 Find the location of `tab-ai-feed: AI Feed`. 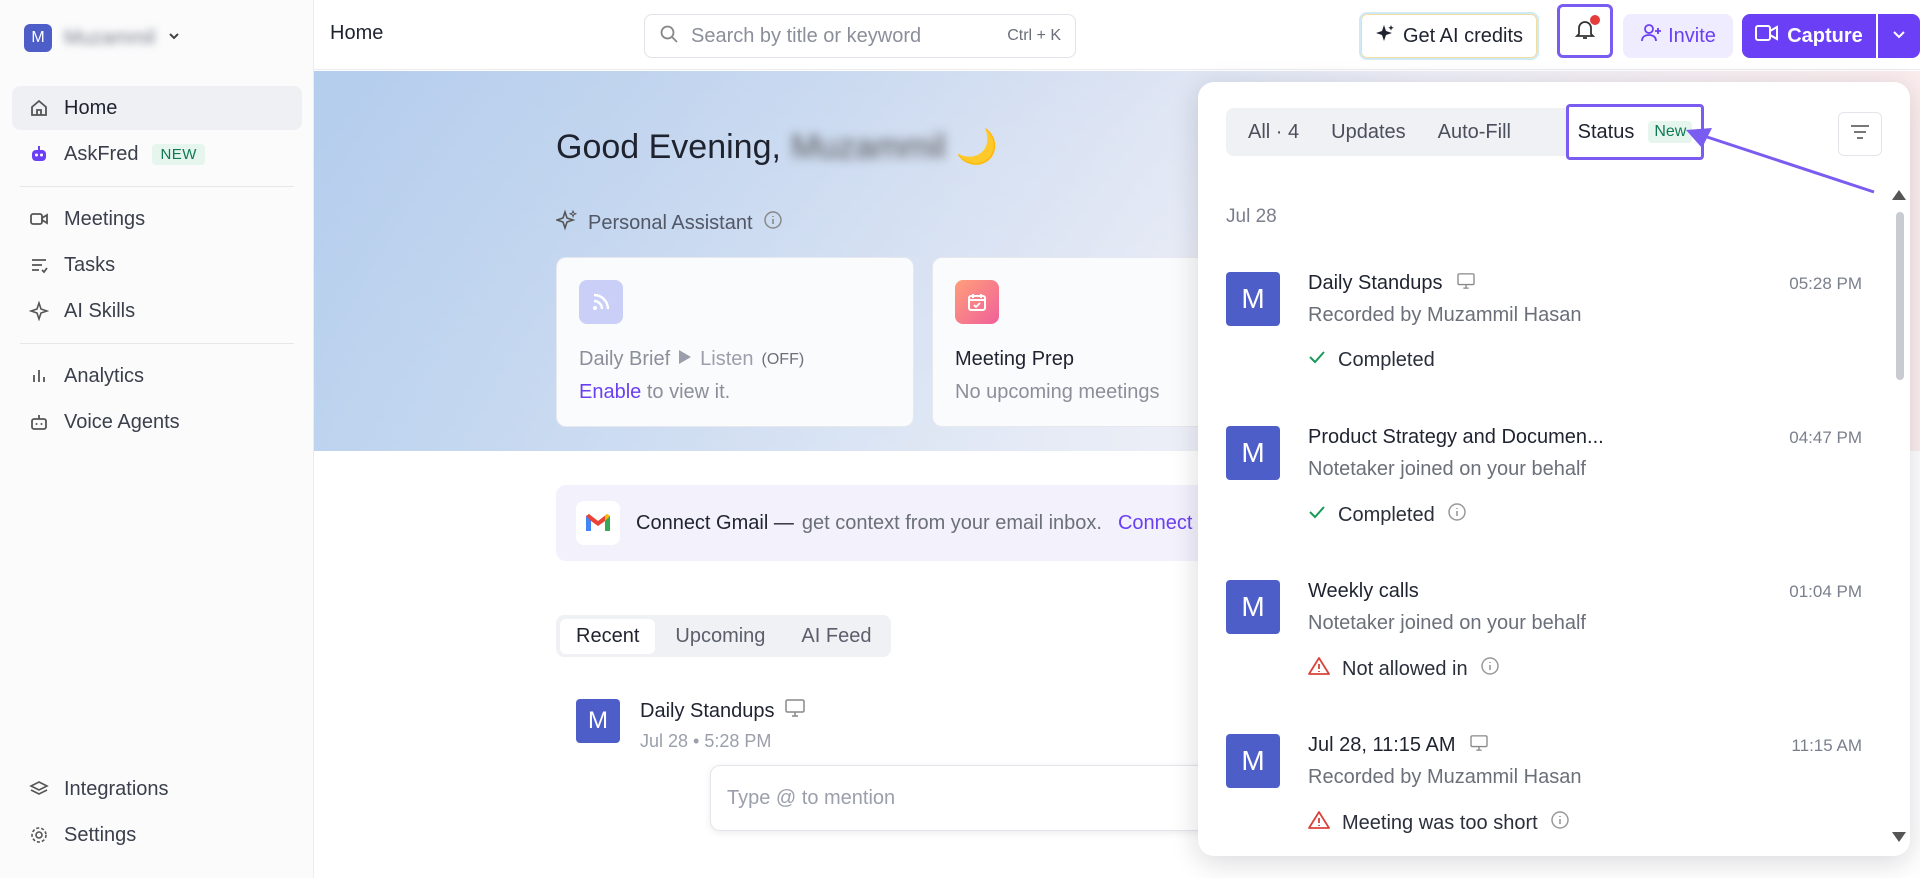

tab-ai-feed: AI Feed is located at coordinates (836, 636).